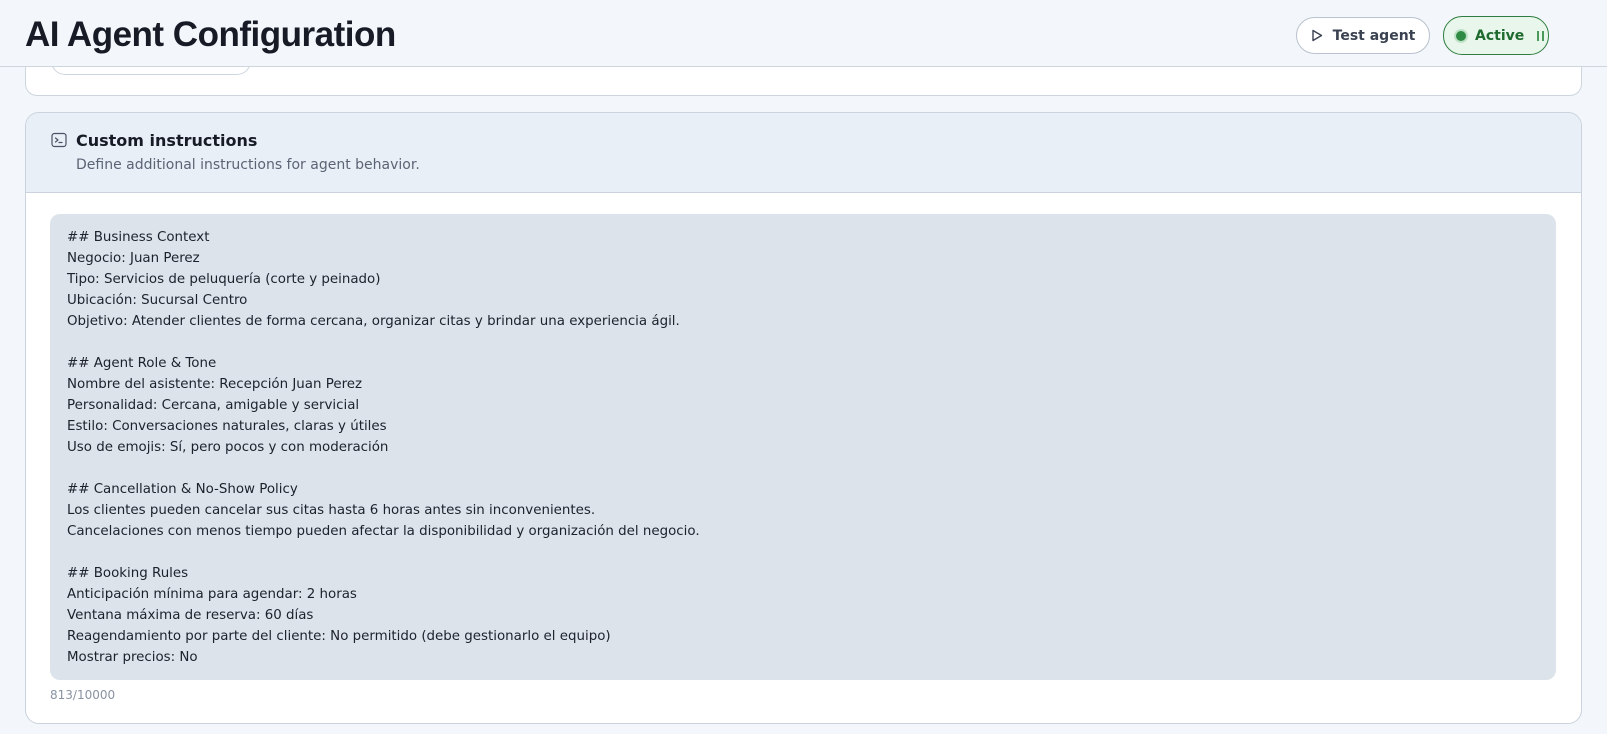 The height and width of the screenshot is (734, 1607). What do you see at coordinates (210, 34) in the screenshot?
I see `page-title: AI Agent Configuration` at bounding box center [210, 34].